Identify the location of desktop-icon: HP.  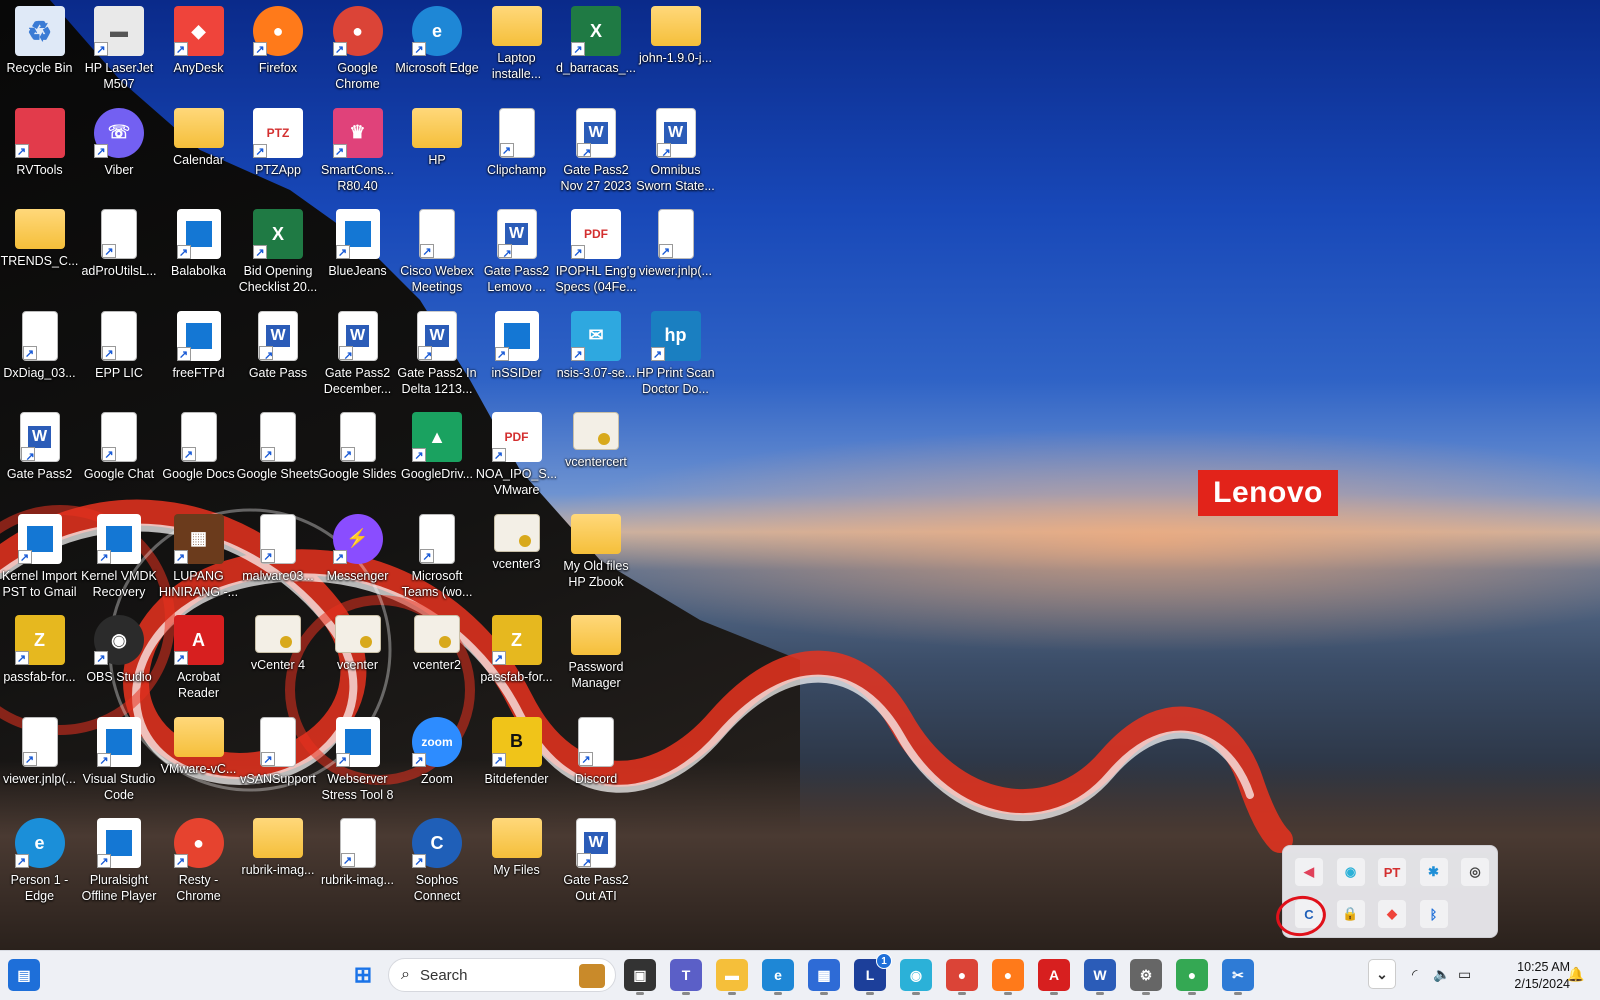
(437, 150).